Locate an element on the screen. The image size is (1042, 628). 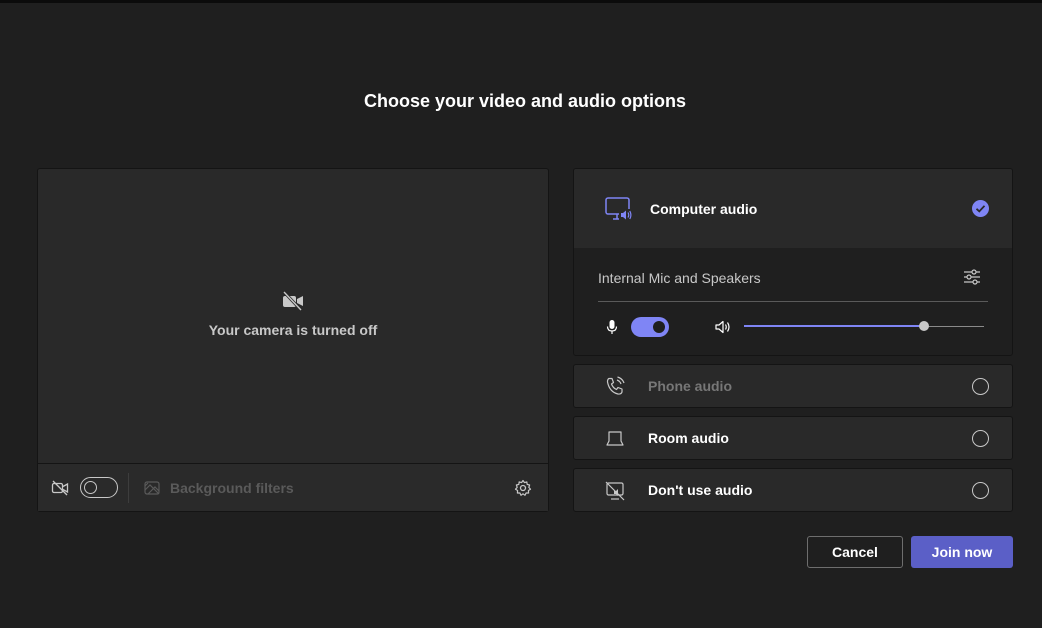
top-bar is located at coordinates (521, 1).